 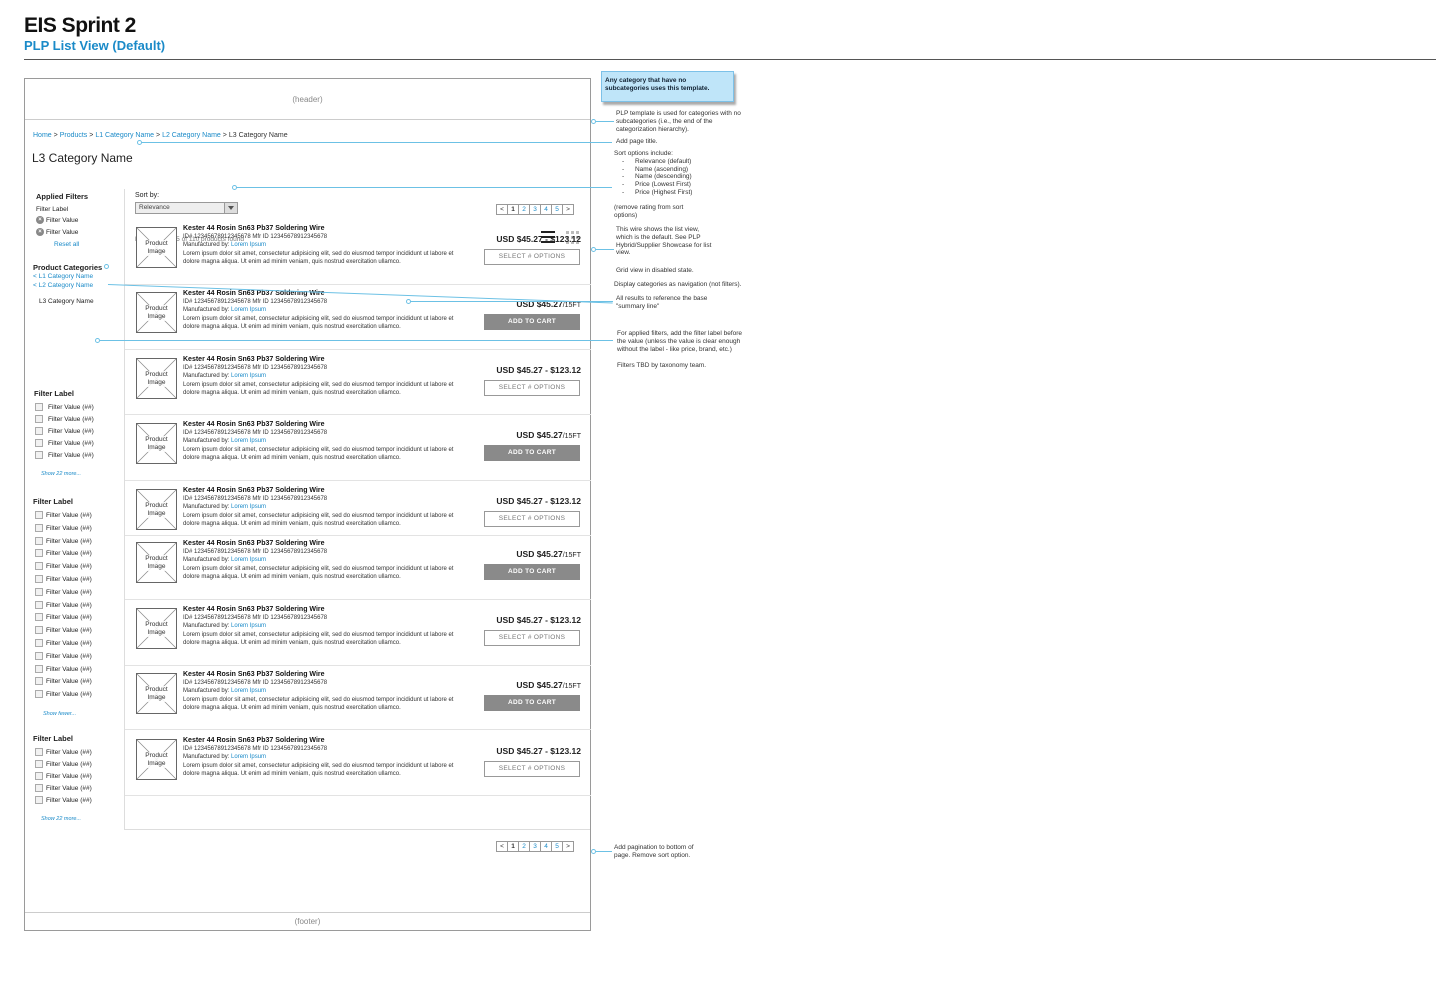 I want to click on breadcrumb-current: L3 Category Name, so click(x=258, y=135).